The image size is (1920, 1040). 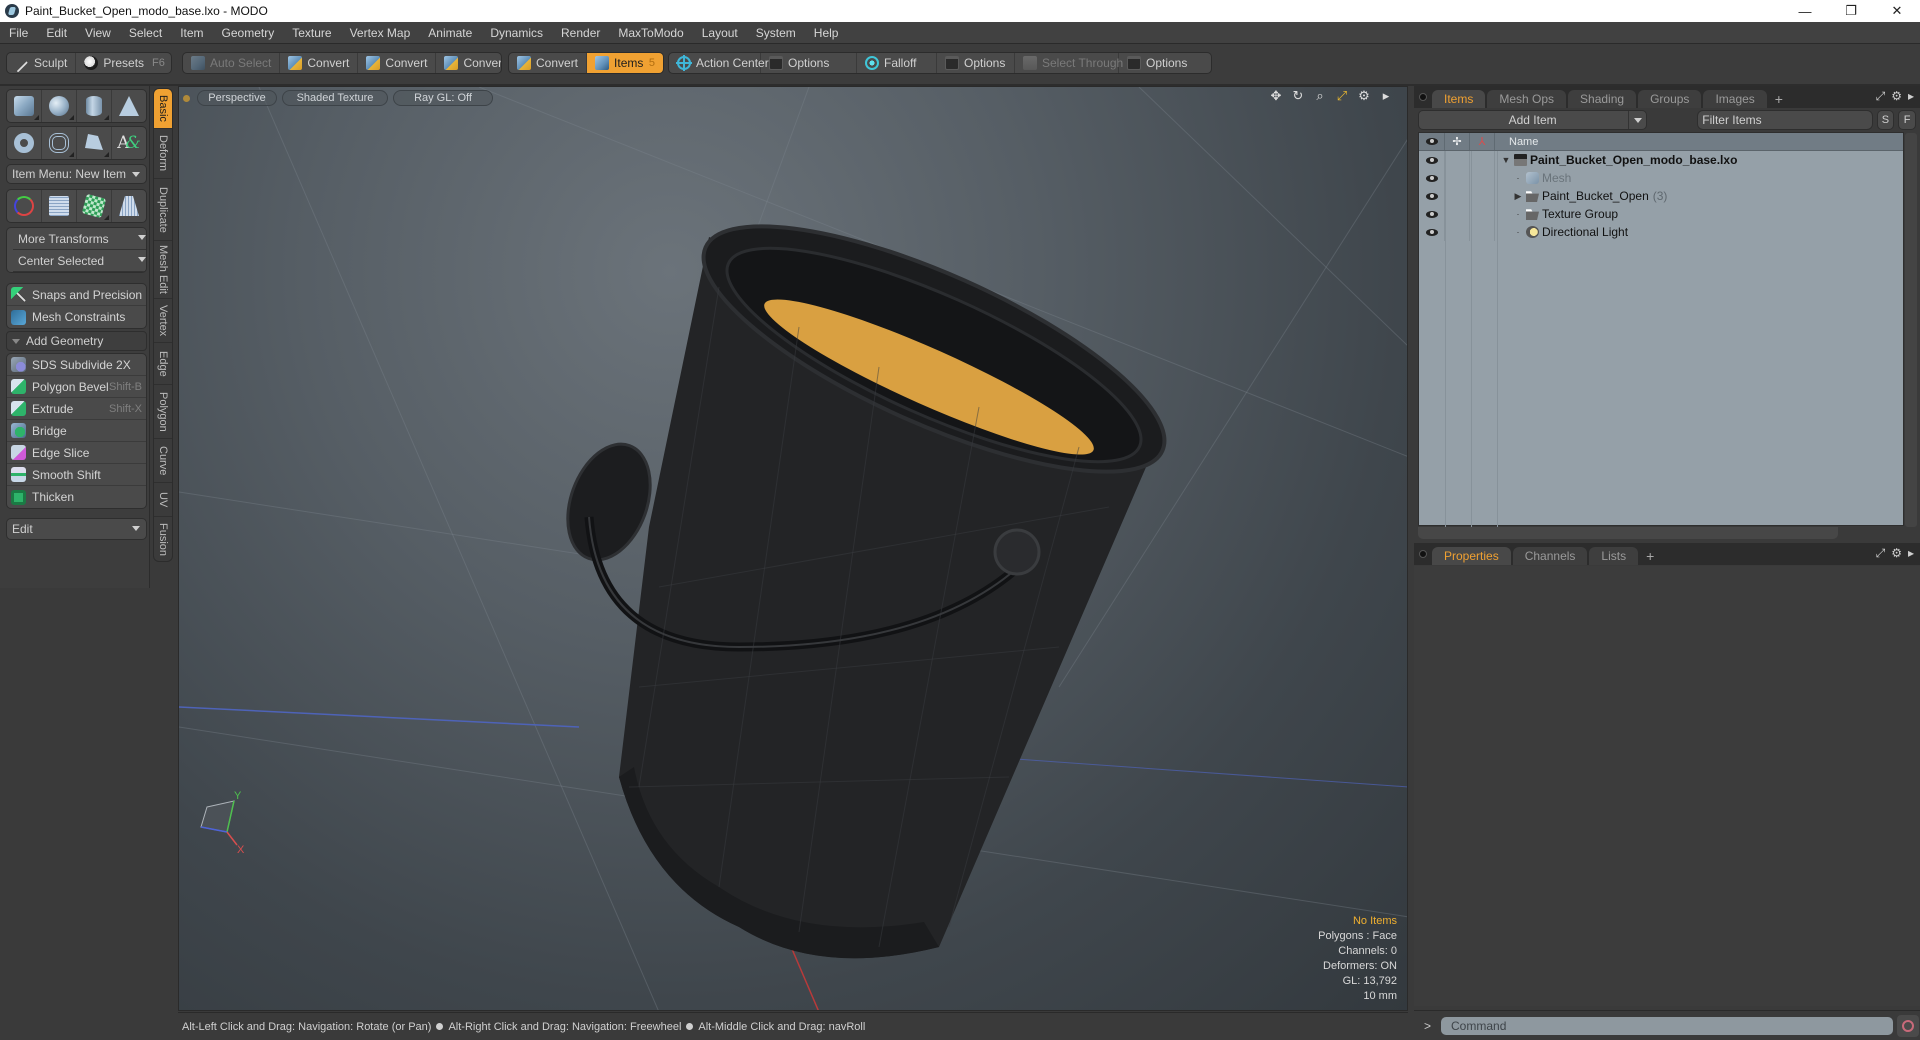 I want to click on tab-groups: Groups, so click(x=1670, y=99).